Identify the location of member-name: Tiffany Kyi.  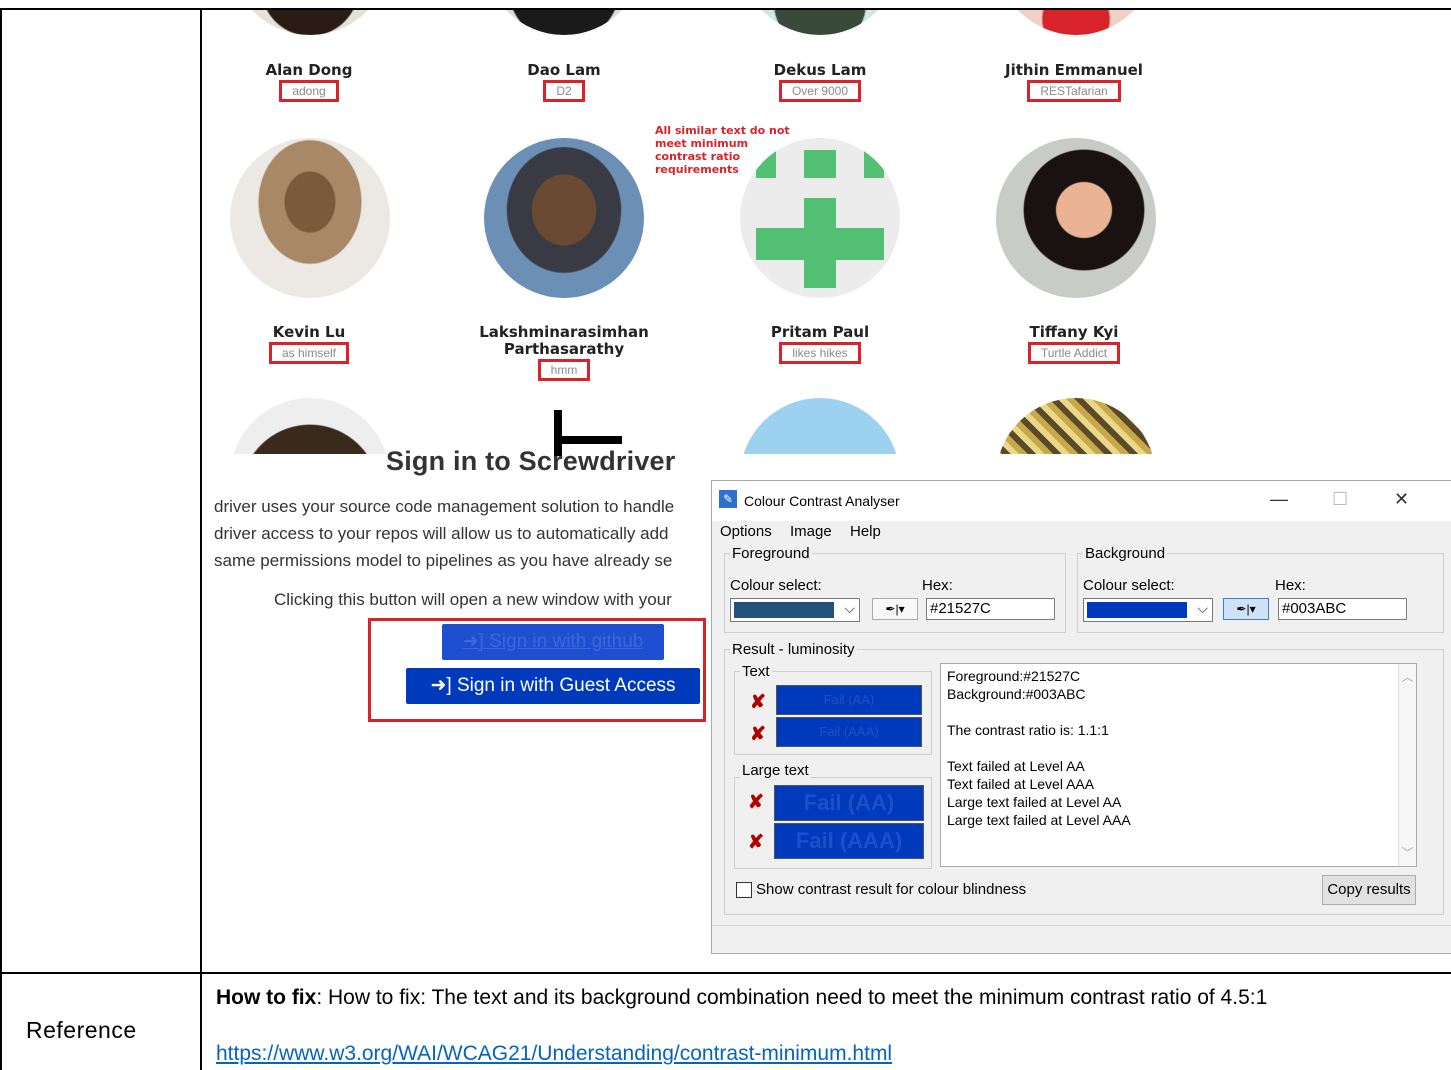
(1074, 332).